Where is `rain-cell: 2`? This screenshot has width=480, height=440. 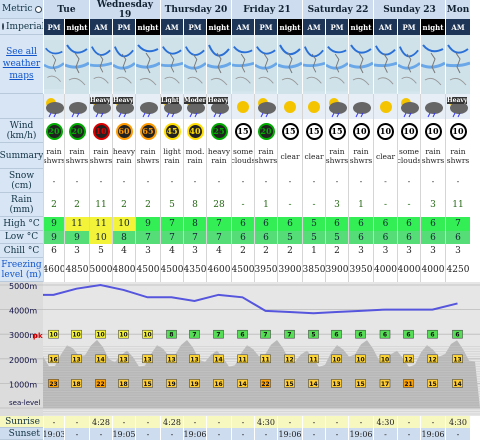
rain-cell: 2 is located at coordinates (76, 205).